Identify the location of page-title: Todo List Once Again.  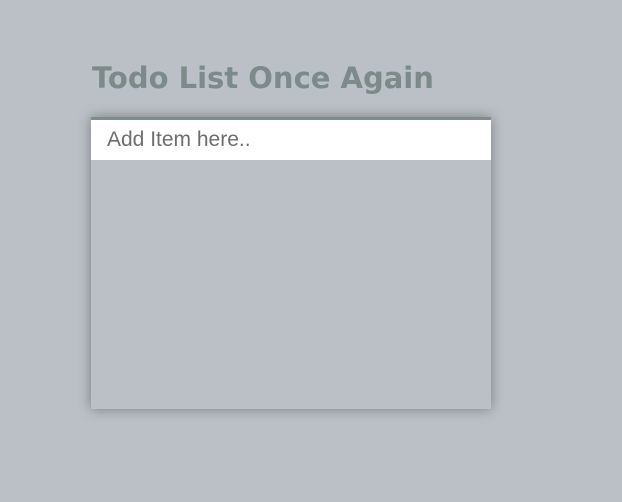
(263, 78).